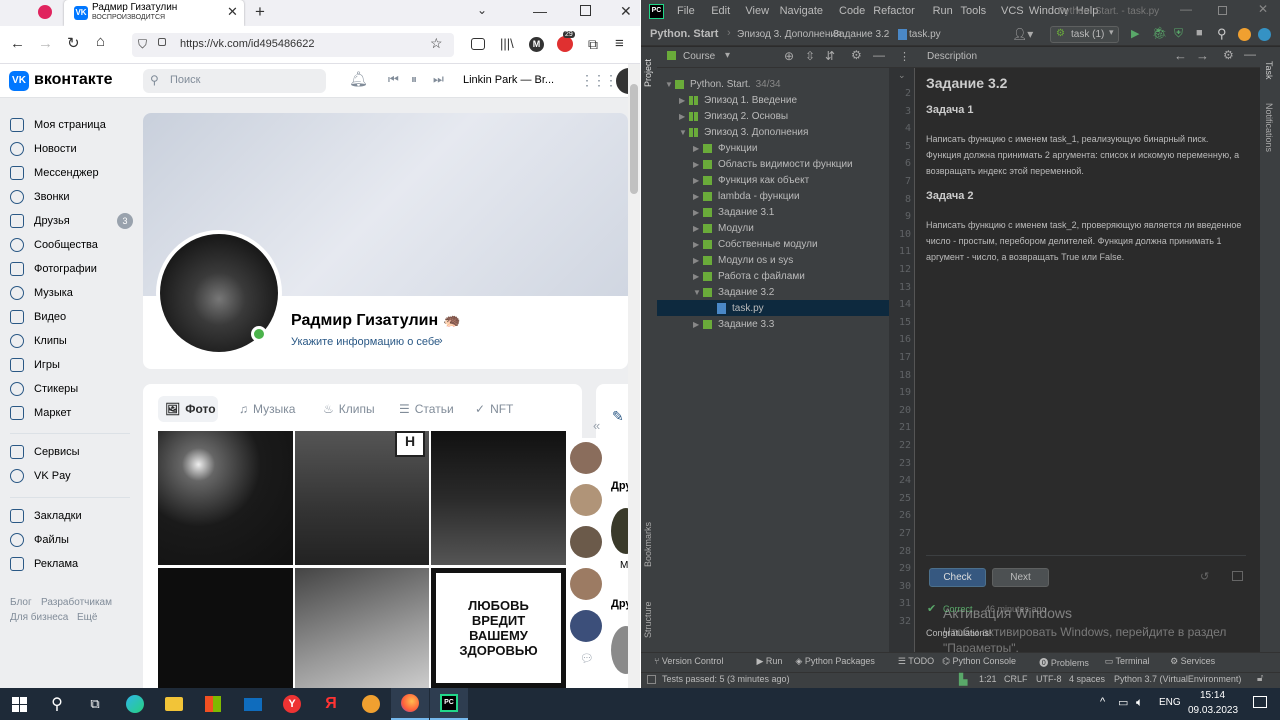 The height and width of the screenshot is (720, 1280). I want to click on next-track-icon: ⏭, so click(438, 79).